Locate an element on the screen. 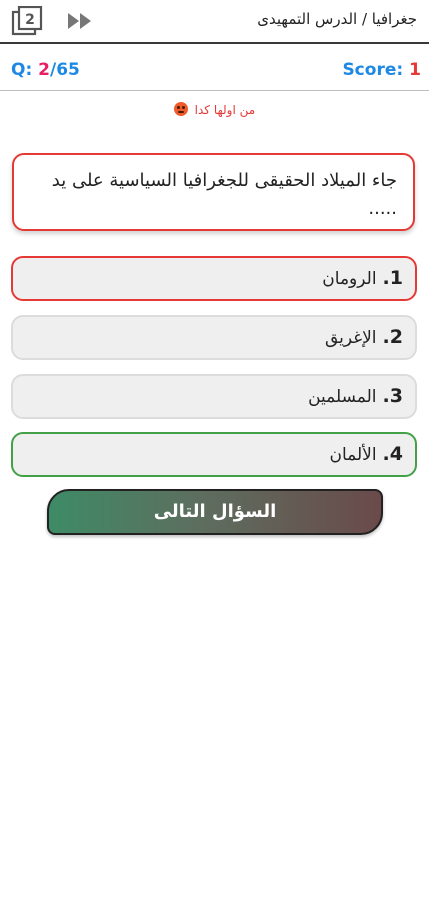 Image resolution: width=429 pixels, height=900 pixels. question-current: 2 is located at coordinates (44, 70).